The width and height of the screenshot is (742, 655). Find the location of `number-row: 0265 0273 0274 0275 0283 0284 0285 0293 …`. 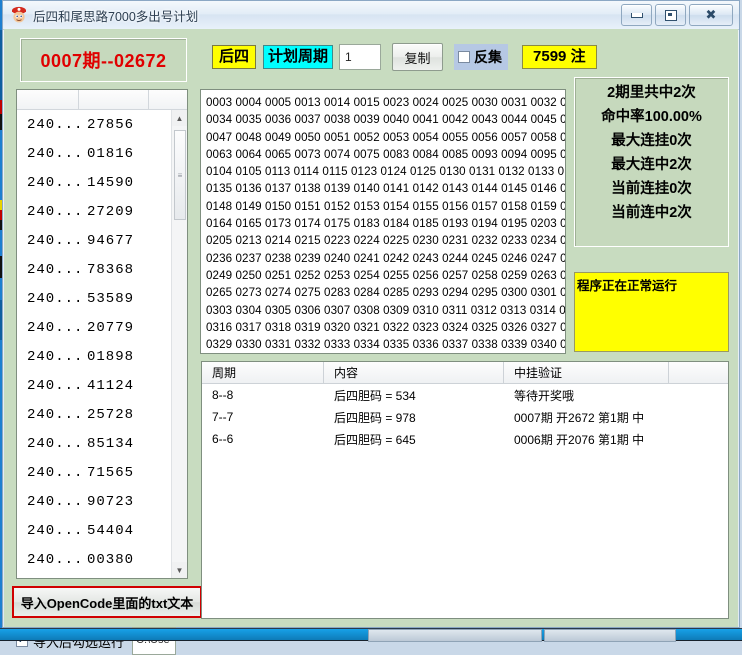

number-row: 0265 0273 0274 0275 0283 0284 0285 0293 … is located at coordinates (386, 293).